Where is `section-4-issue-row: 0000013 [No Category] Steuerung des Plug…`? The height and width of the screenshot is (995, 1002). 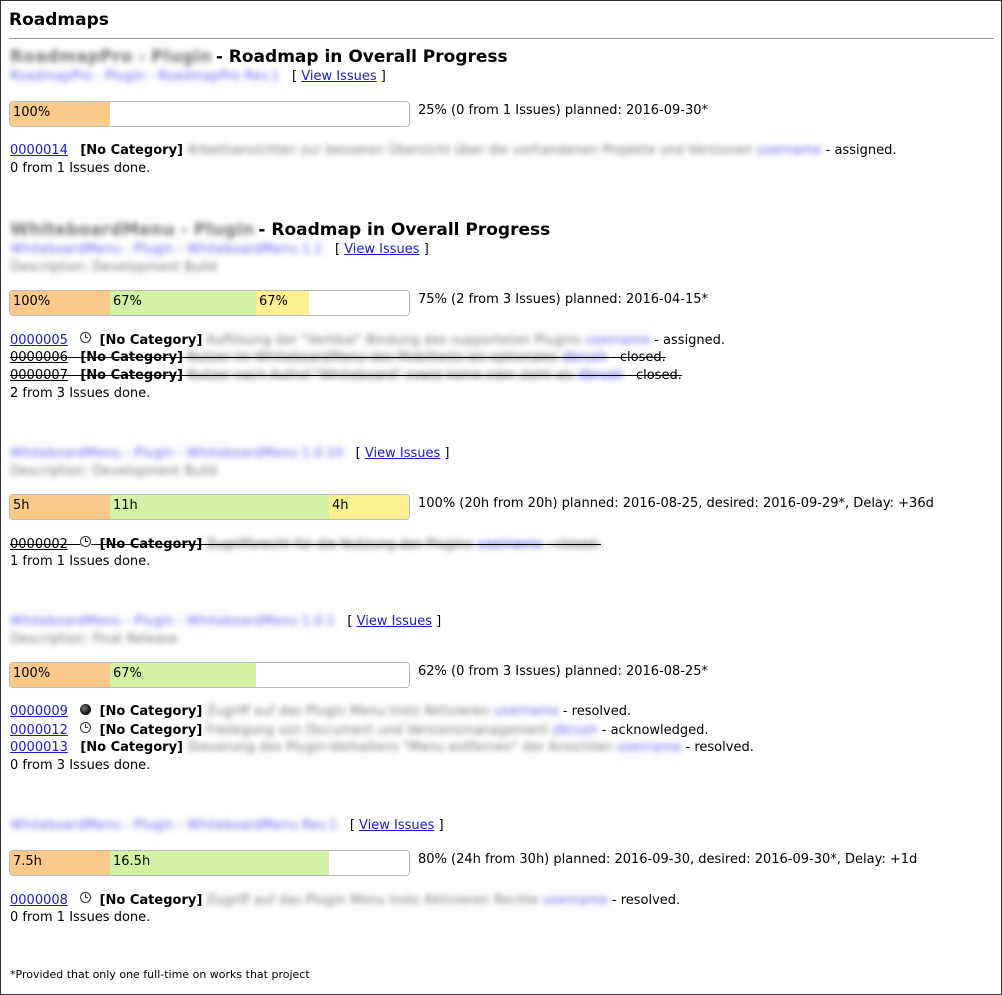 section-4-issue-row: 0000013 [No Category] Steuerung des Plug… is located at coordinates (382, 747).